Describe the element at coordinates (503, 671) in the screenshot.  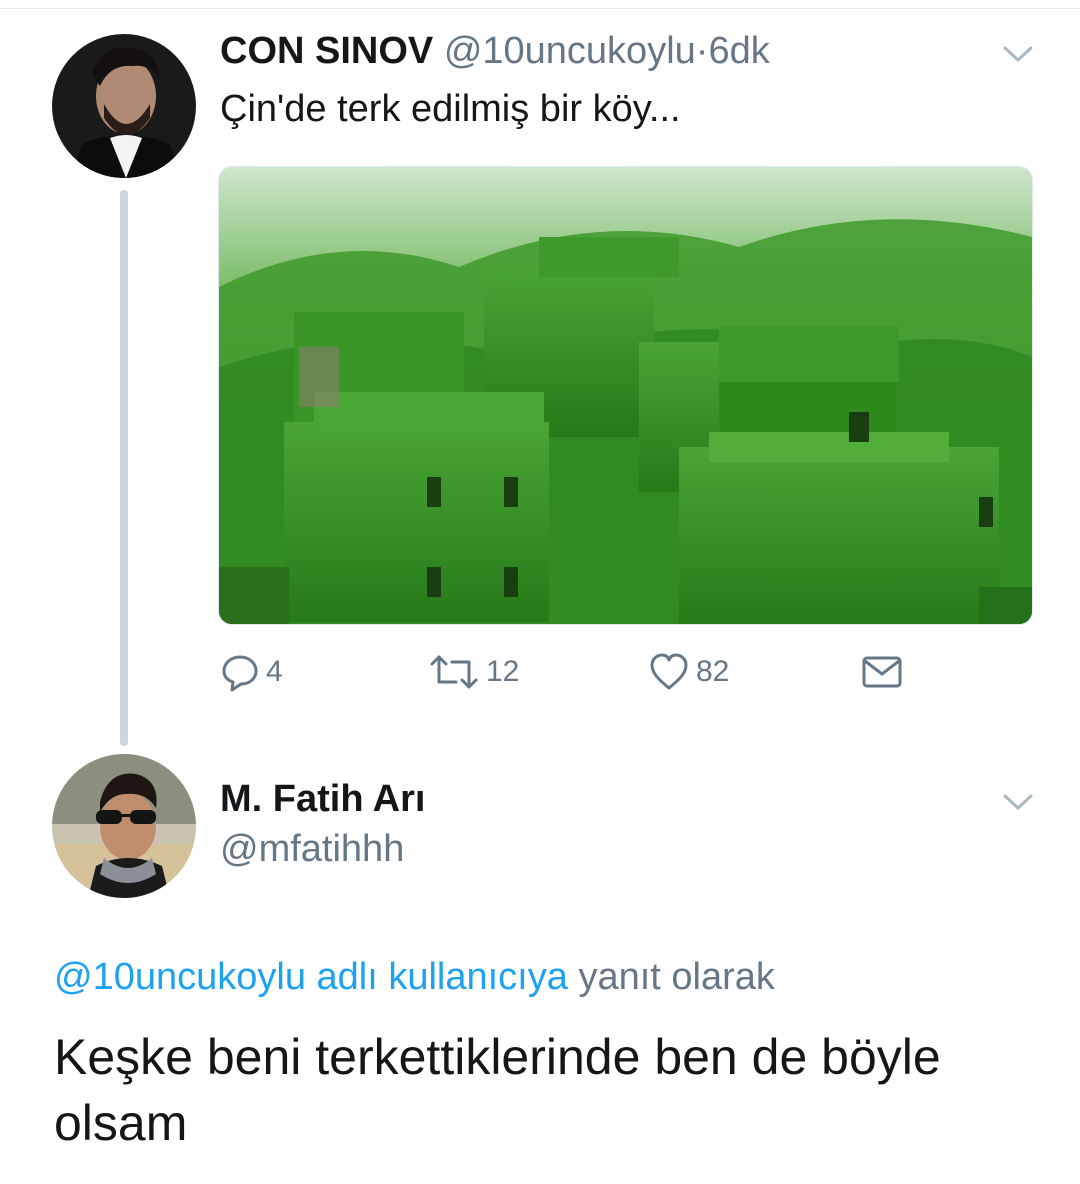
I see `retweet-count: 12` at that location.